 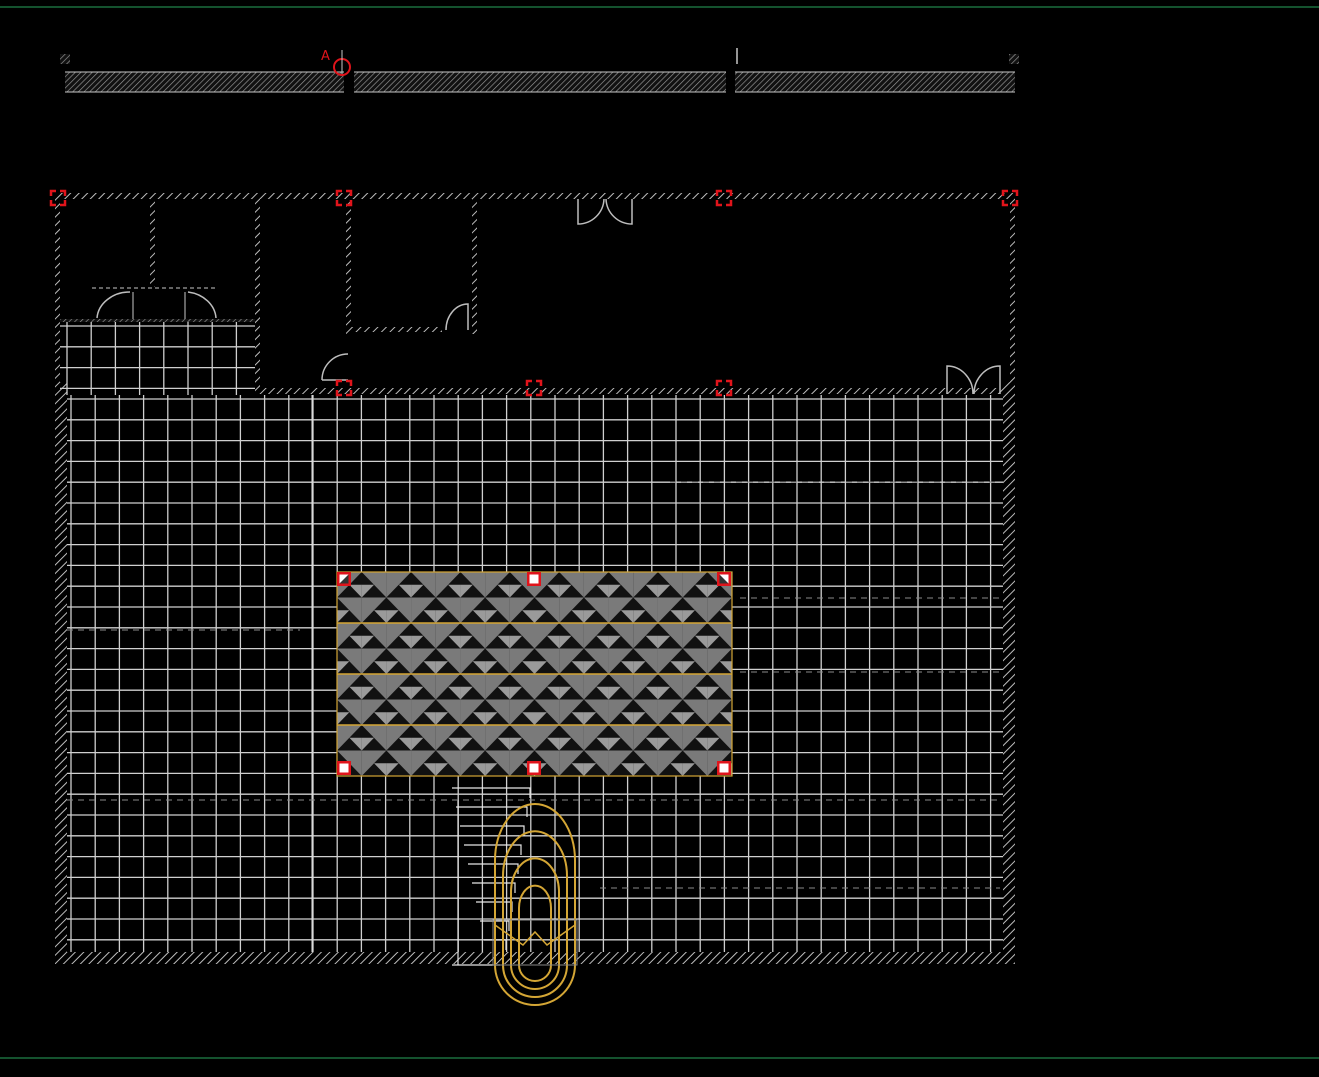 I want to click on arched-water-feature, so click(x=535, y=904).